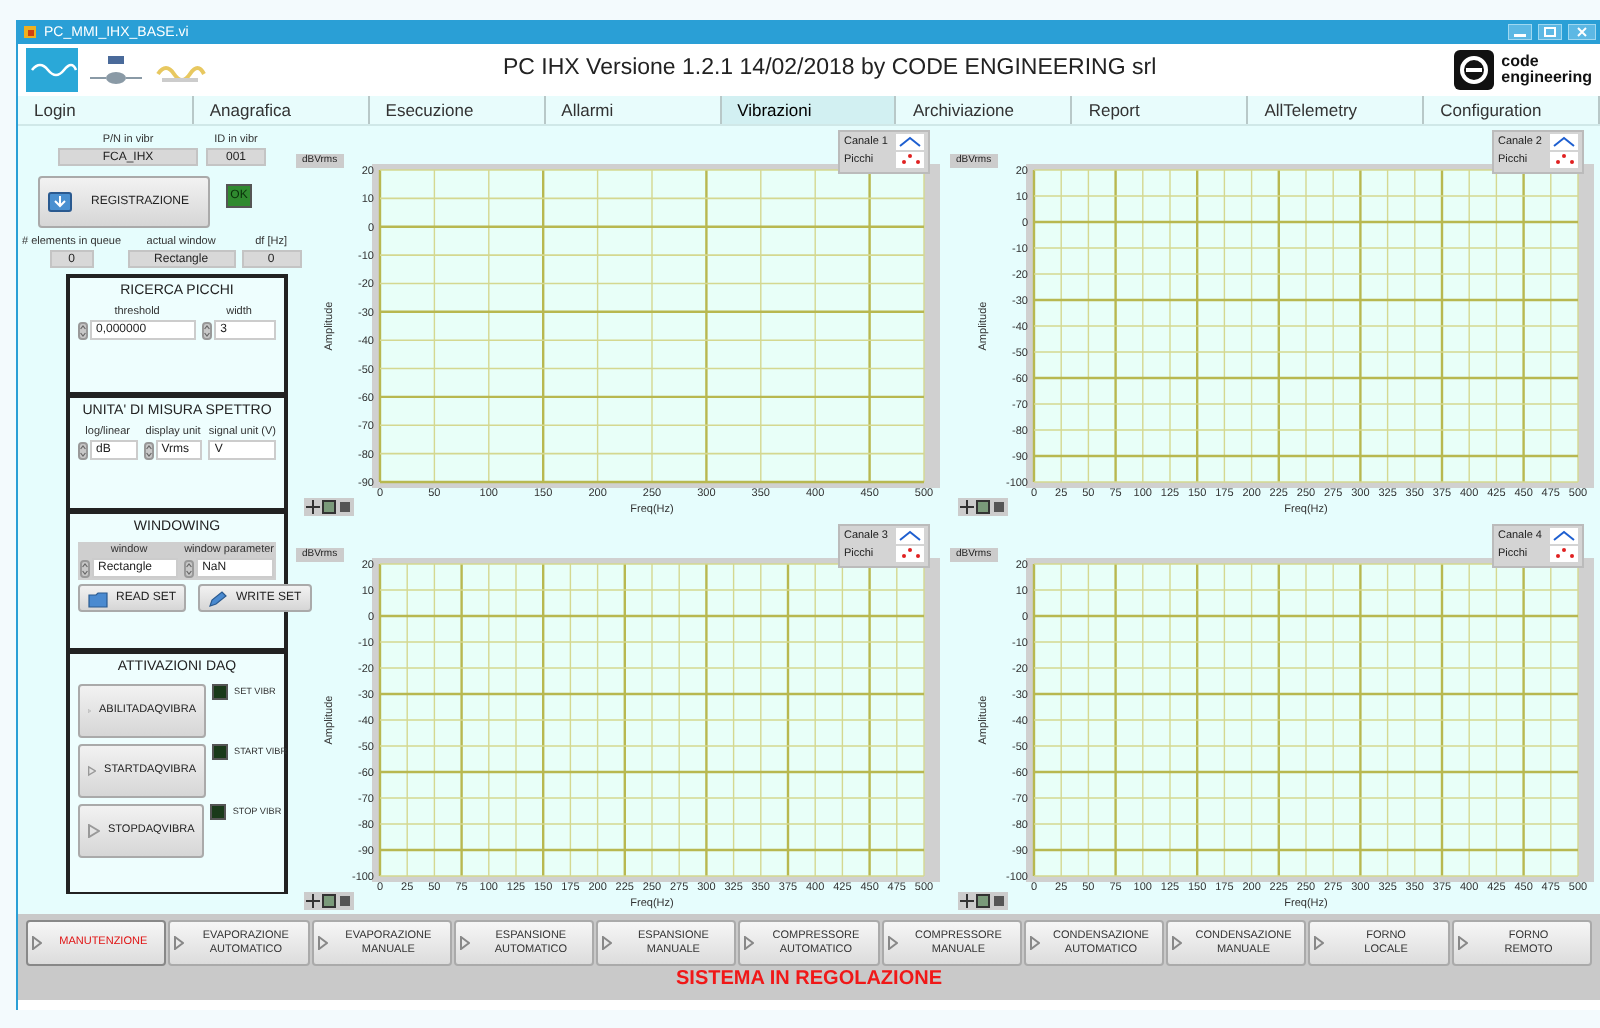 The width and height of the screenshot is (1600, 1028). What do you see at coordinates (218, 598) in the screenshot?
I see `pencil-icon` at bounding box center [218, 598].